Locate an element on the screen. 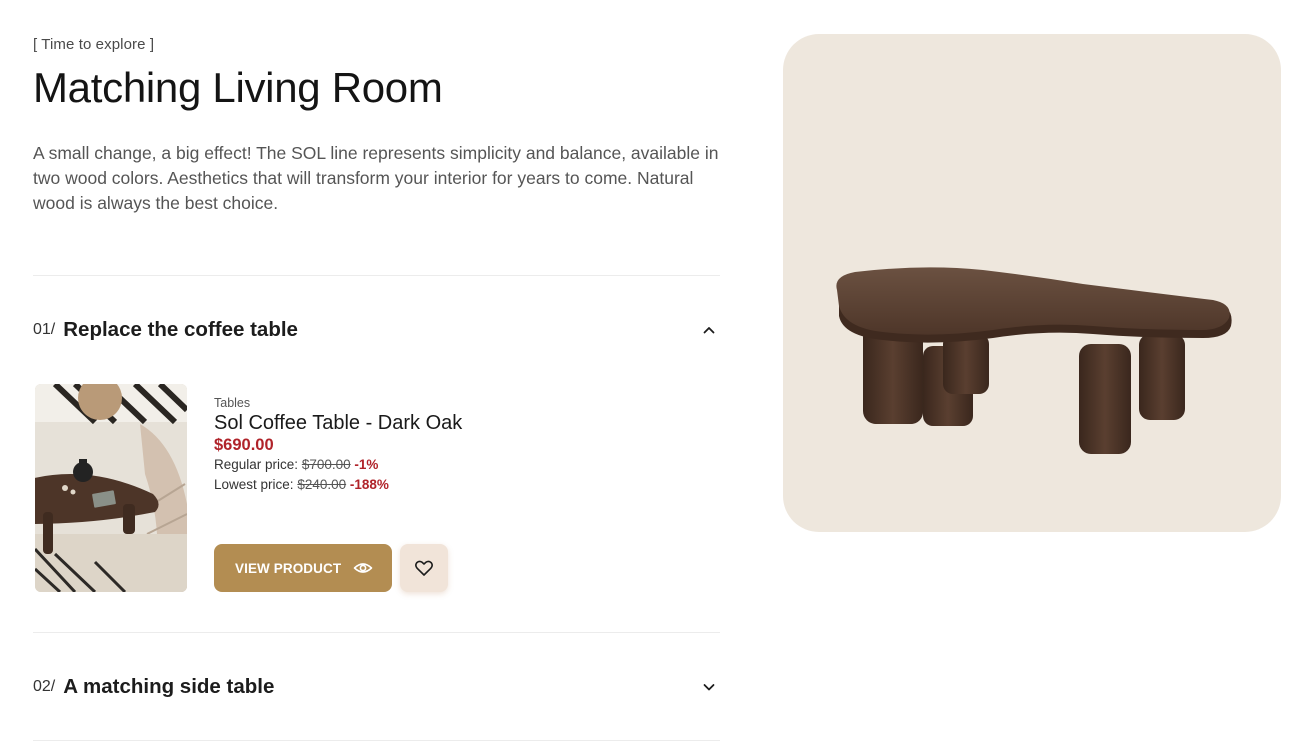 The height and width of the screenshot is (742, 1308). coffee-table-image is located at coordinates (1034, 360).